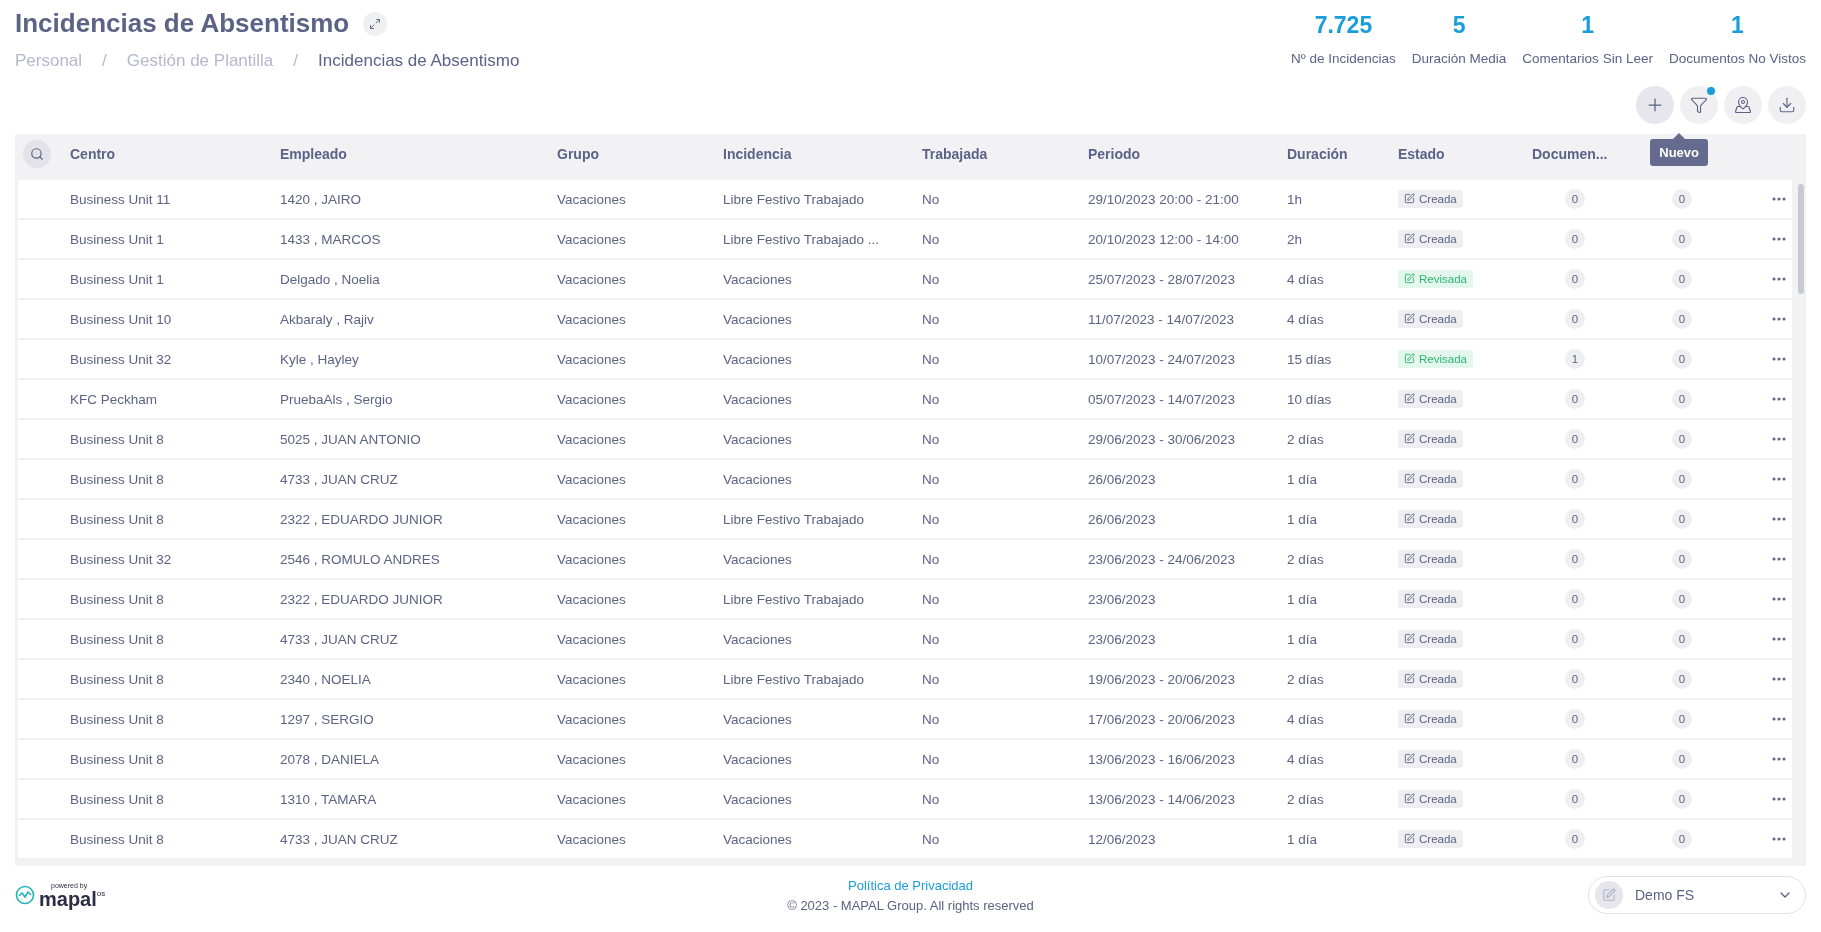 The width and height of the screenshot is (1821, 932). Describe the element at coordinates (1801, 239) in the screenshot. I see `scrollbar-thumb` at that location.